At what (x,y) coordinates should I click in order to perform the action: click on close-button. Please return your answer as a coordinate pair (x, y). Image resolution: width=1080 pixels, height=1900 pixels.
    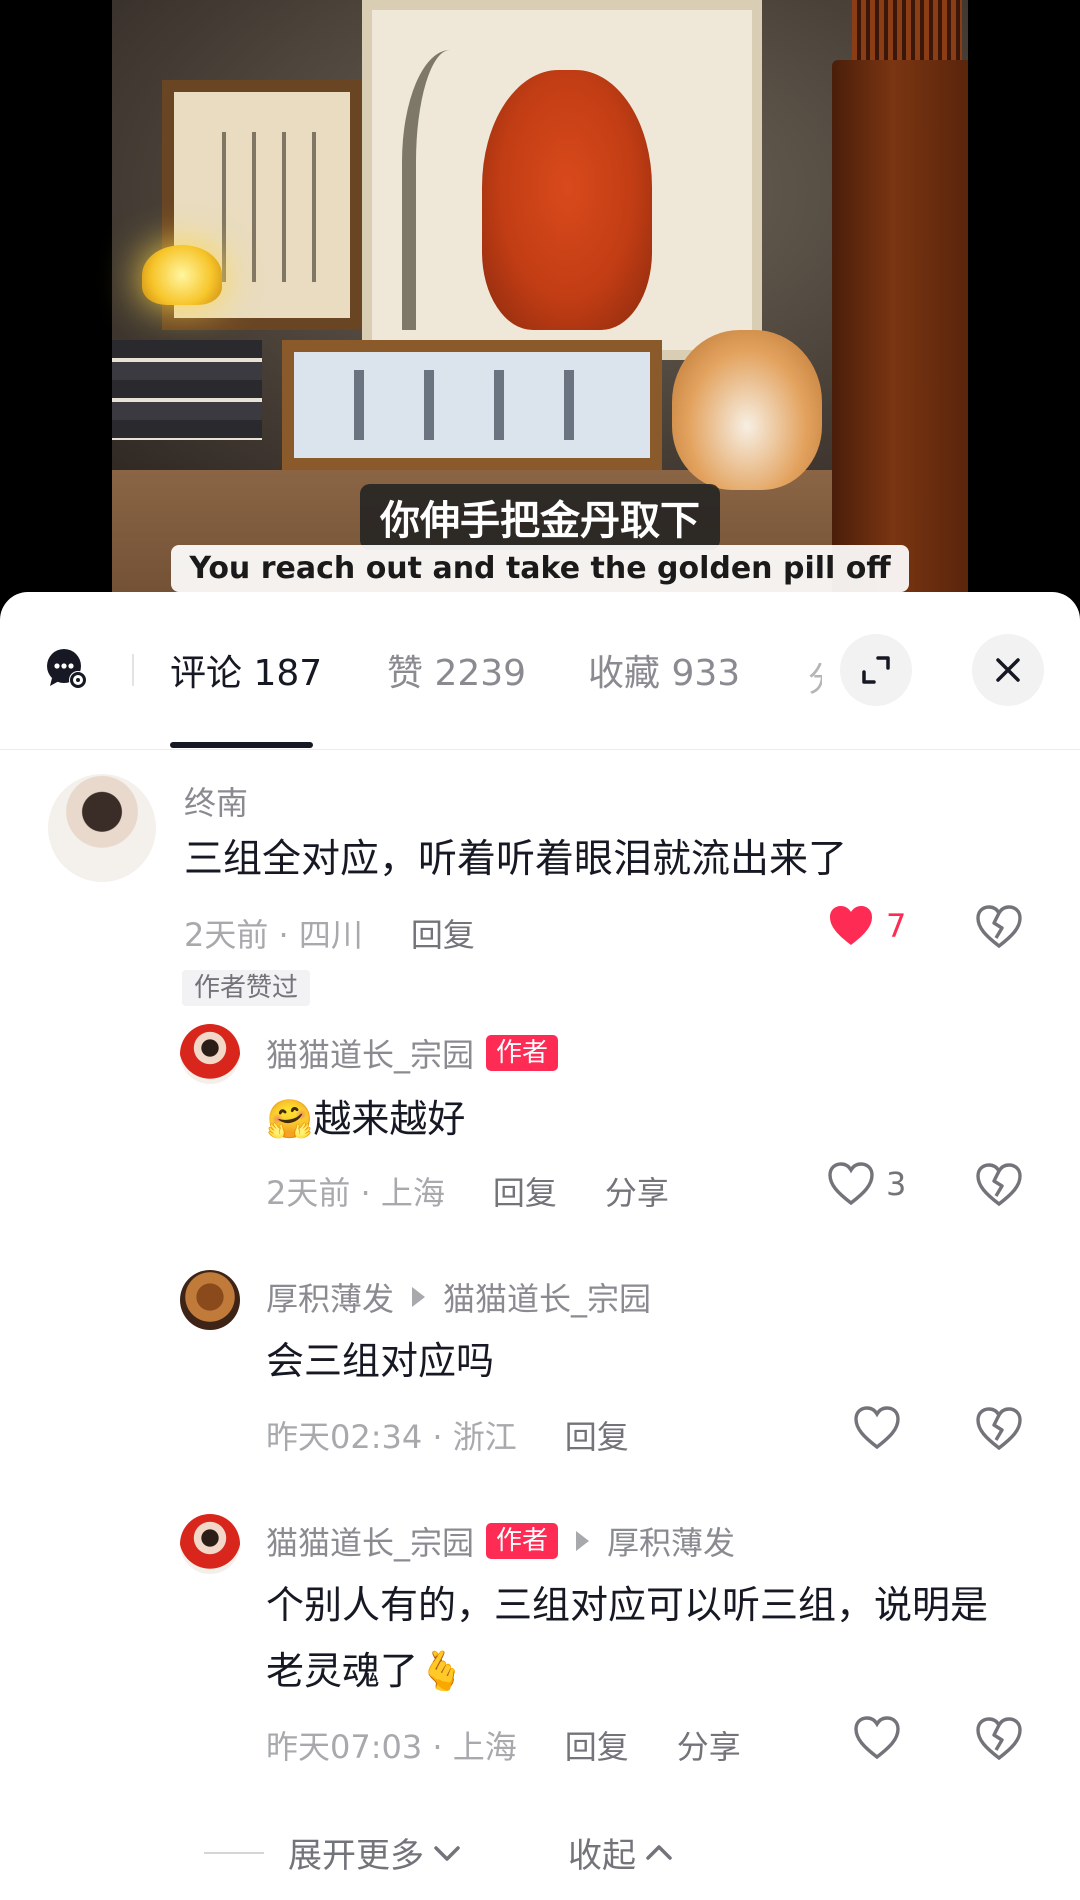
    Looking at the image, I should click on (1008, 670).